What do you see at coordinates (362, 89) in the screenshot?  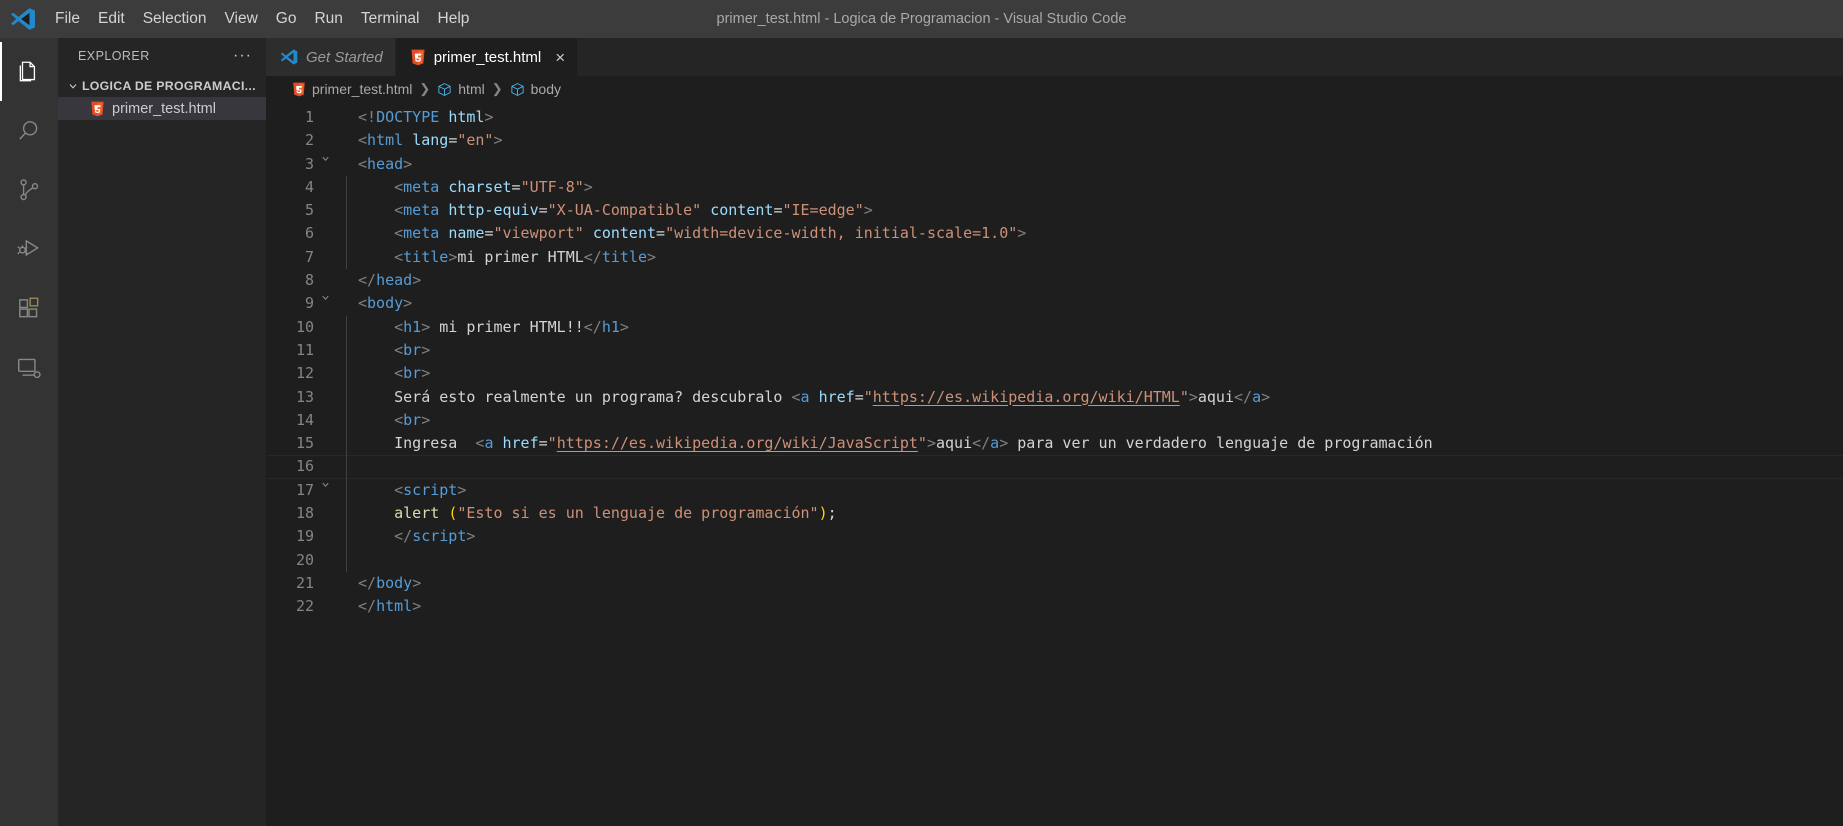 I see `breadcrumb-label: primer_test.html` at bounding box center [362, 89].